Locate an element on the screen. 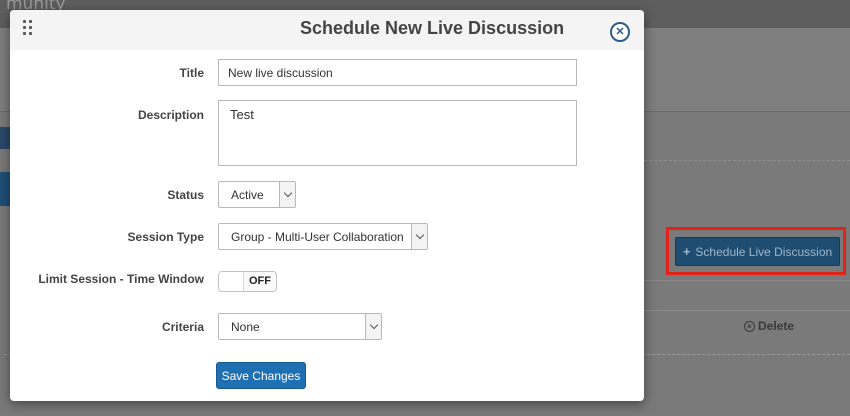 This screenshot has width=850, height=416. limit-session-label: Limit Session - Time Window is located at coordinates (121, 279).